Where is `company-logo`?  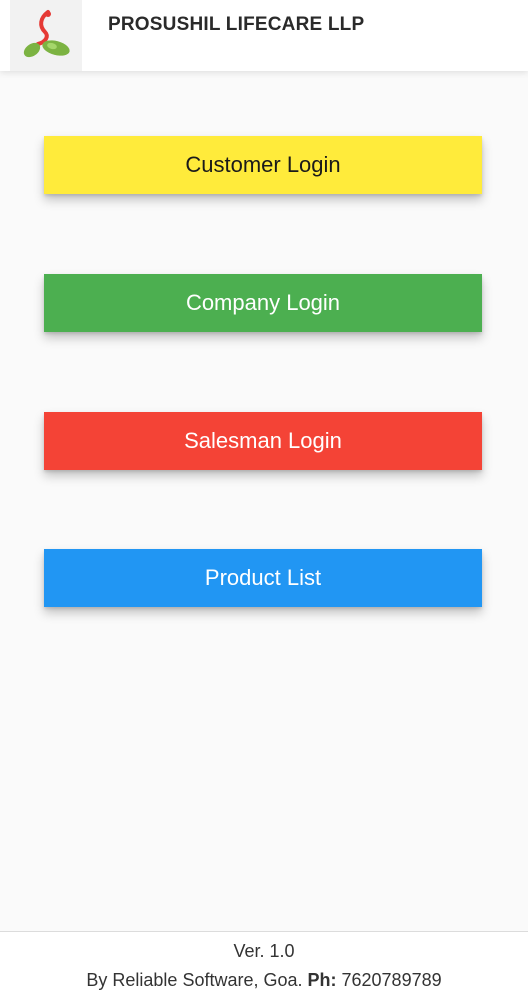
company-logo is located at coordinates (46, 35).